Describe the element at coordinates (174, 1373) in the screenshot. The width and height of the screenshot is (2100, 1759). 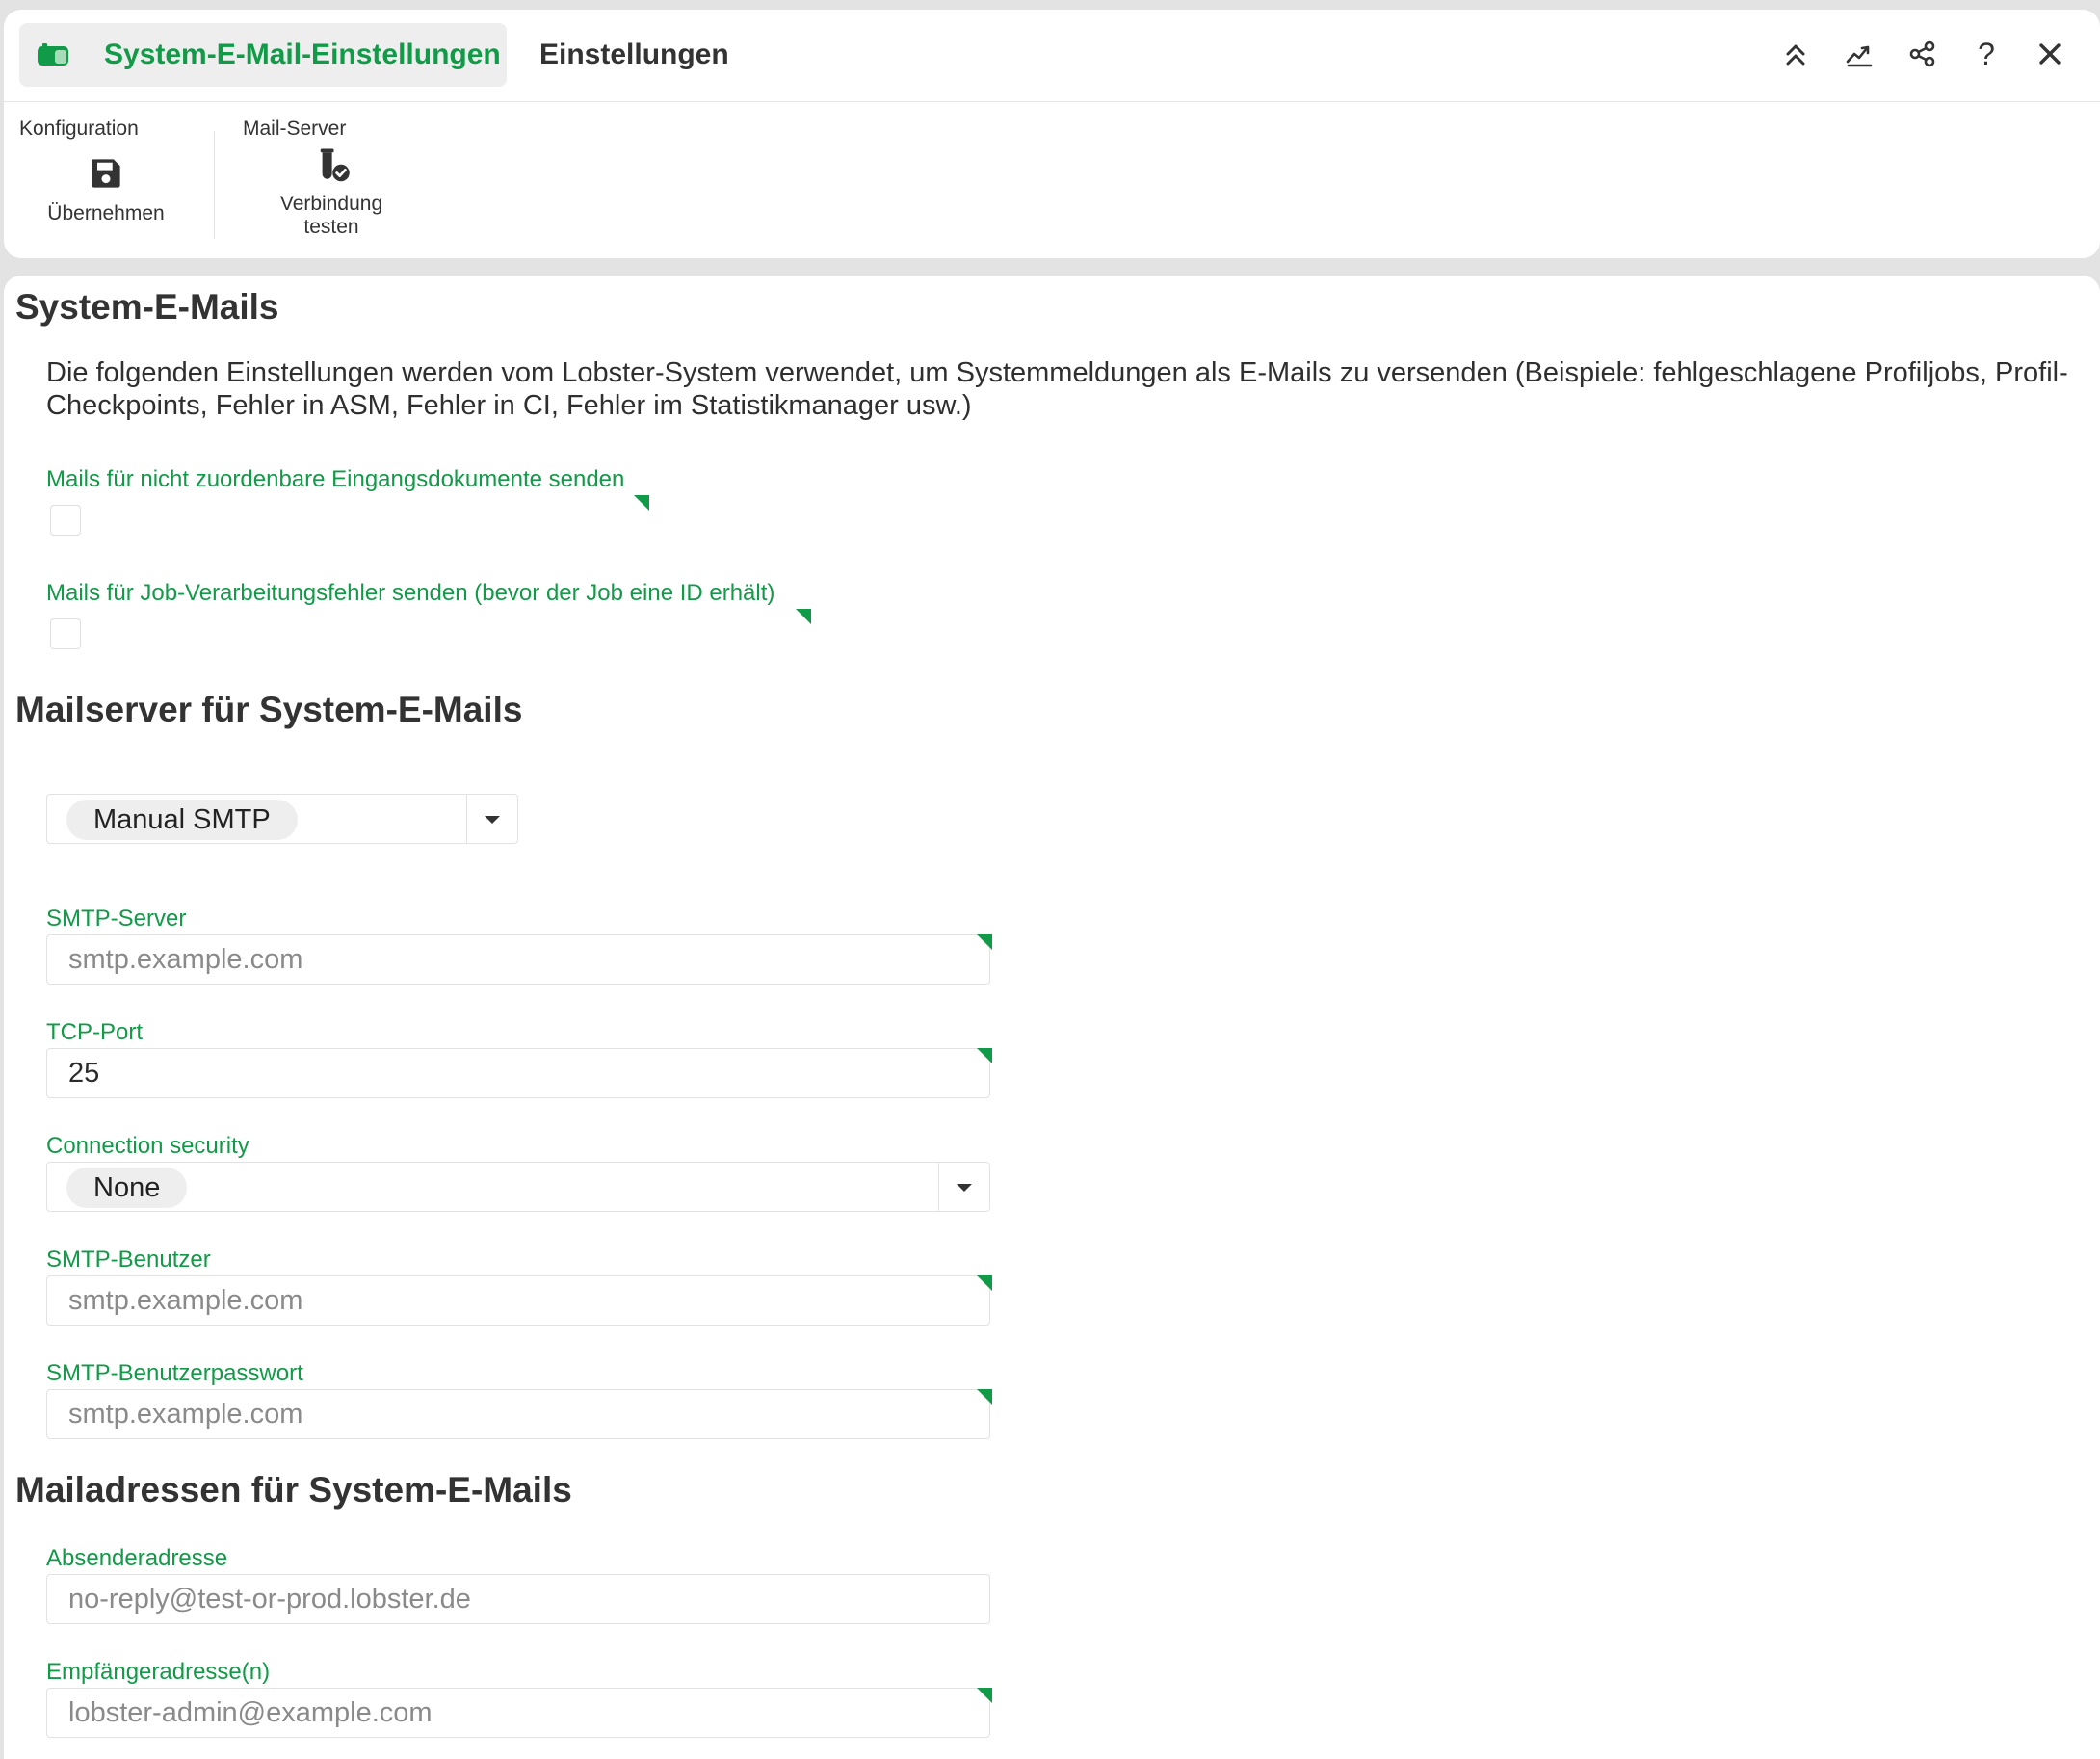
I see `smtp-password-label: SMTP-Benutzerpasswort` at that location.